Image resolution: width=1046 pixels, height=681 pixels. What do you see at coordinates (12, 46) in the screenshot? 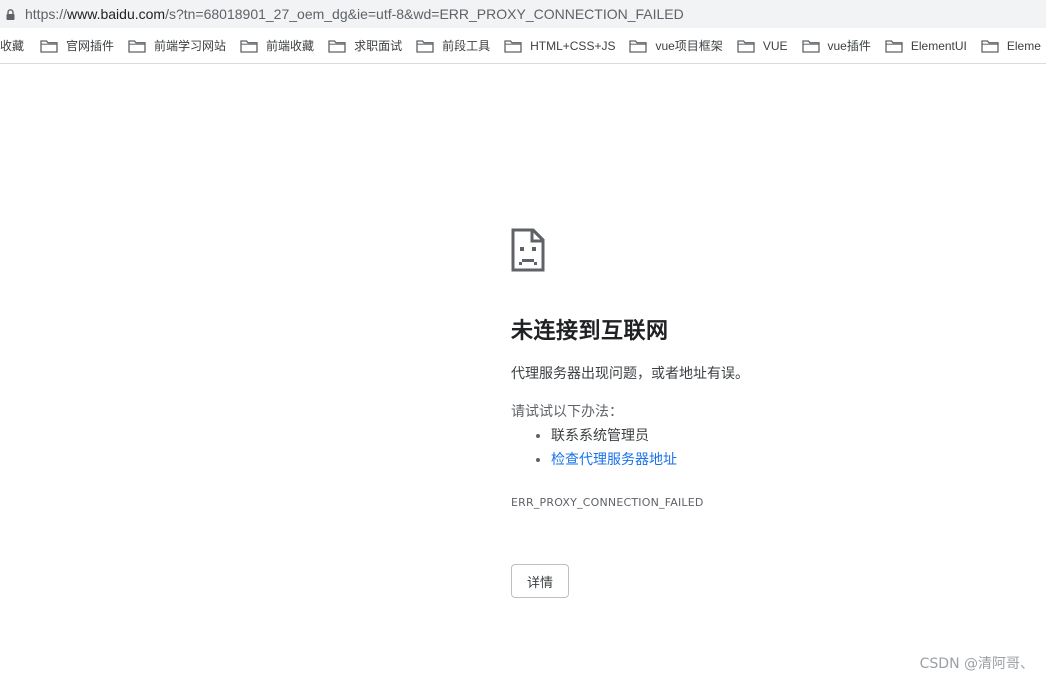
I see `bookmark-label: 收藏` at bounding box center [12, 46].